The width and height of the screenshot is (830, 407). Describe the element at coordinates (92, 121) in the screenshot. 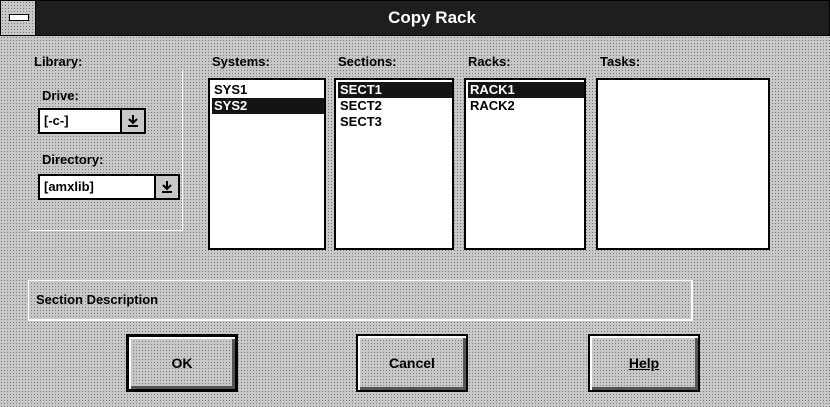

I see `drive-select: [-c-]` at that location.